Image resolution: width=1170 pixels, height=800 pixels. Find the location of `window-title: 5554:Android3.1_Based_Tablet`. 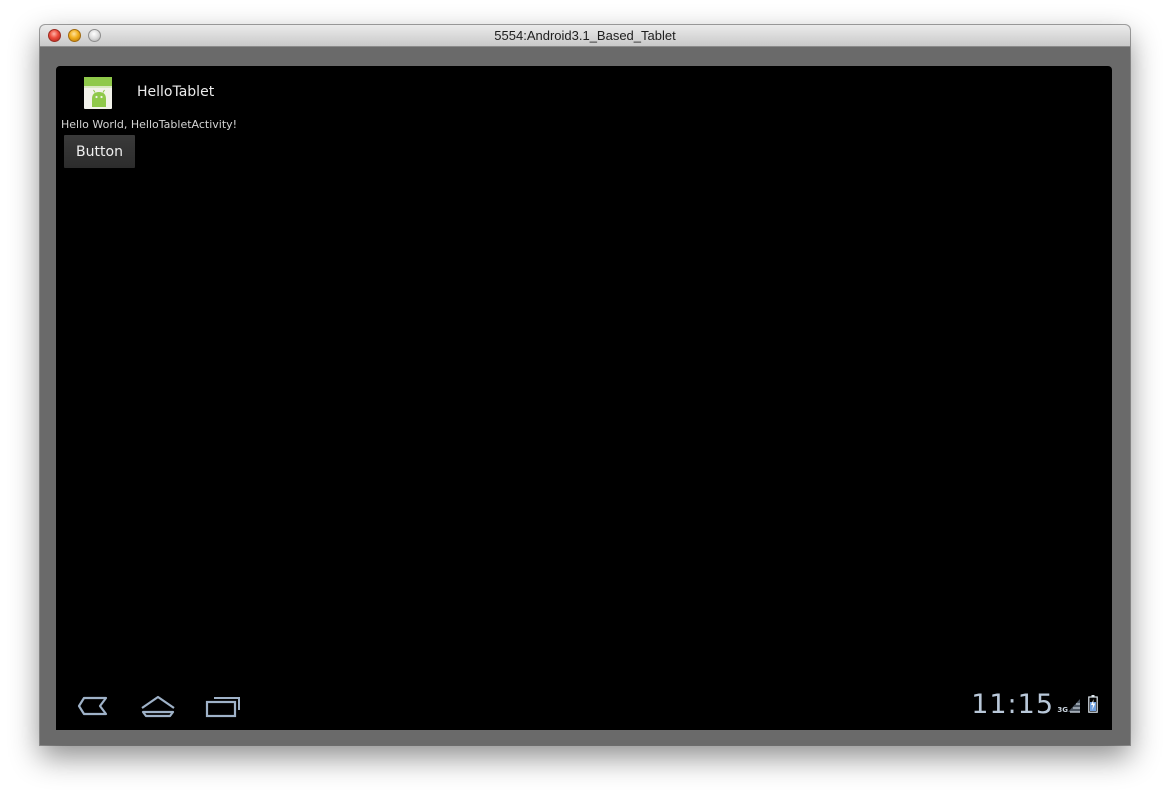

window-title: 5554:Android3.1_Based_Tablet is located at coordinates (585, 35).